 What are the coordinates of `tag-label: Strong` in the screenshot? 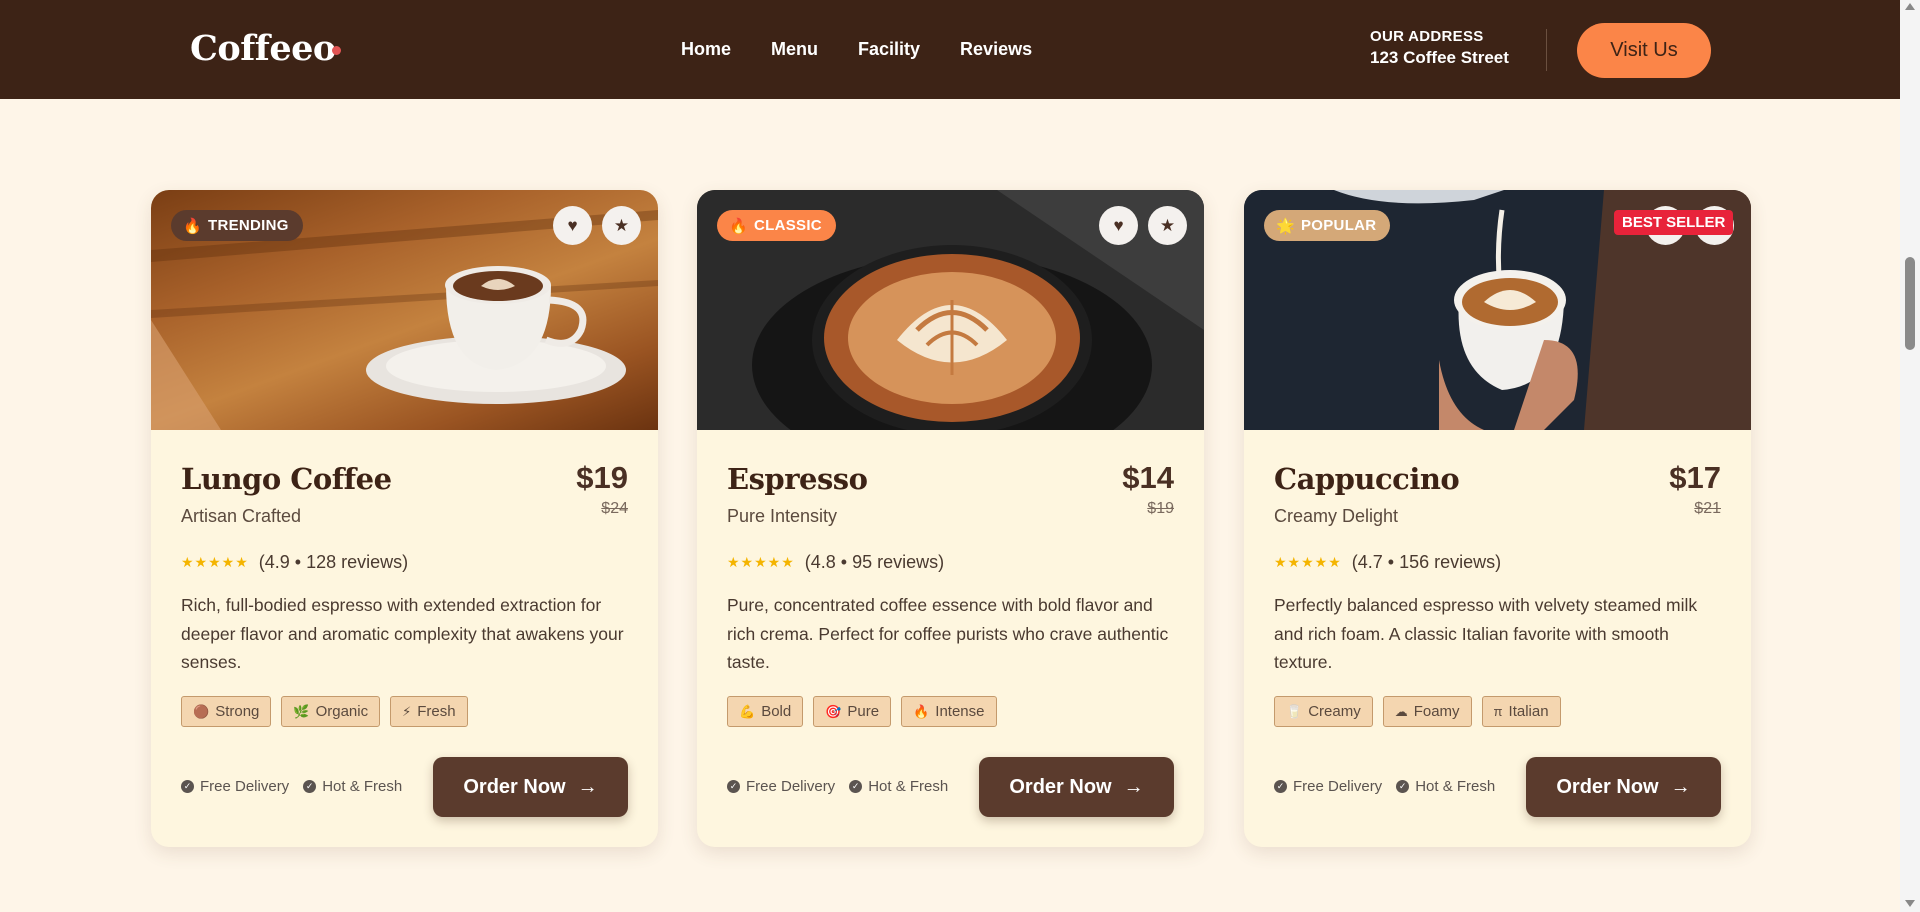 It's located at (237, 711).